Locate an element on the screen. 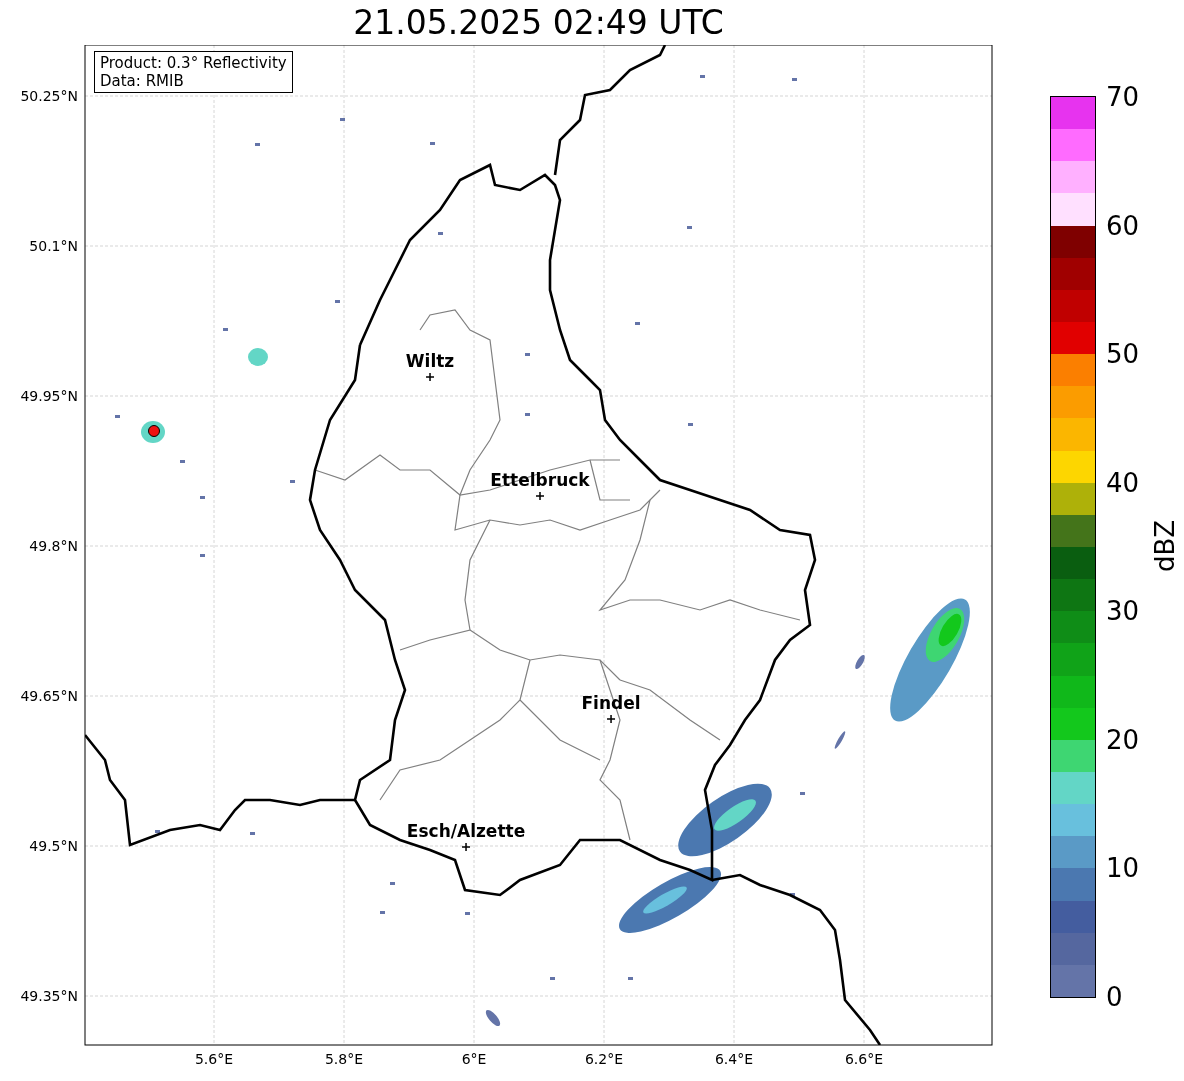 Image resolution: width=1184 pixels, height=1081 pixels. axis-tick-label: 50.25°N is located at coordinates (49, 96).